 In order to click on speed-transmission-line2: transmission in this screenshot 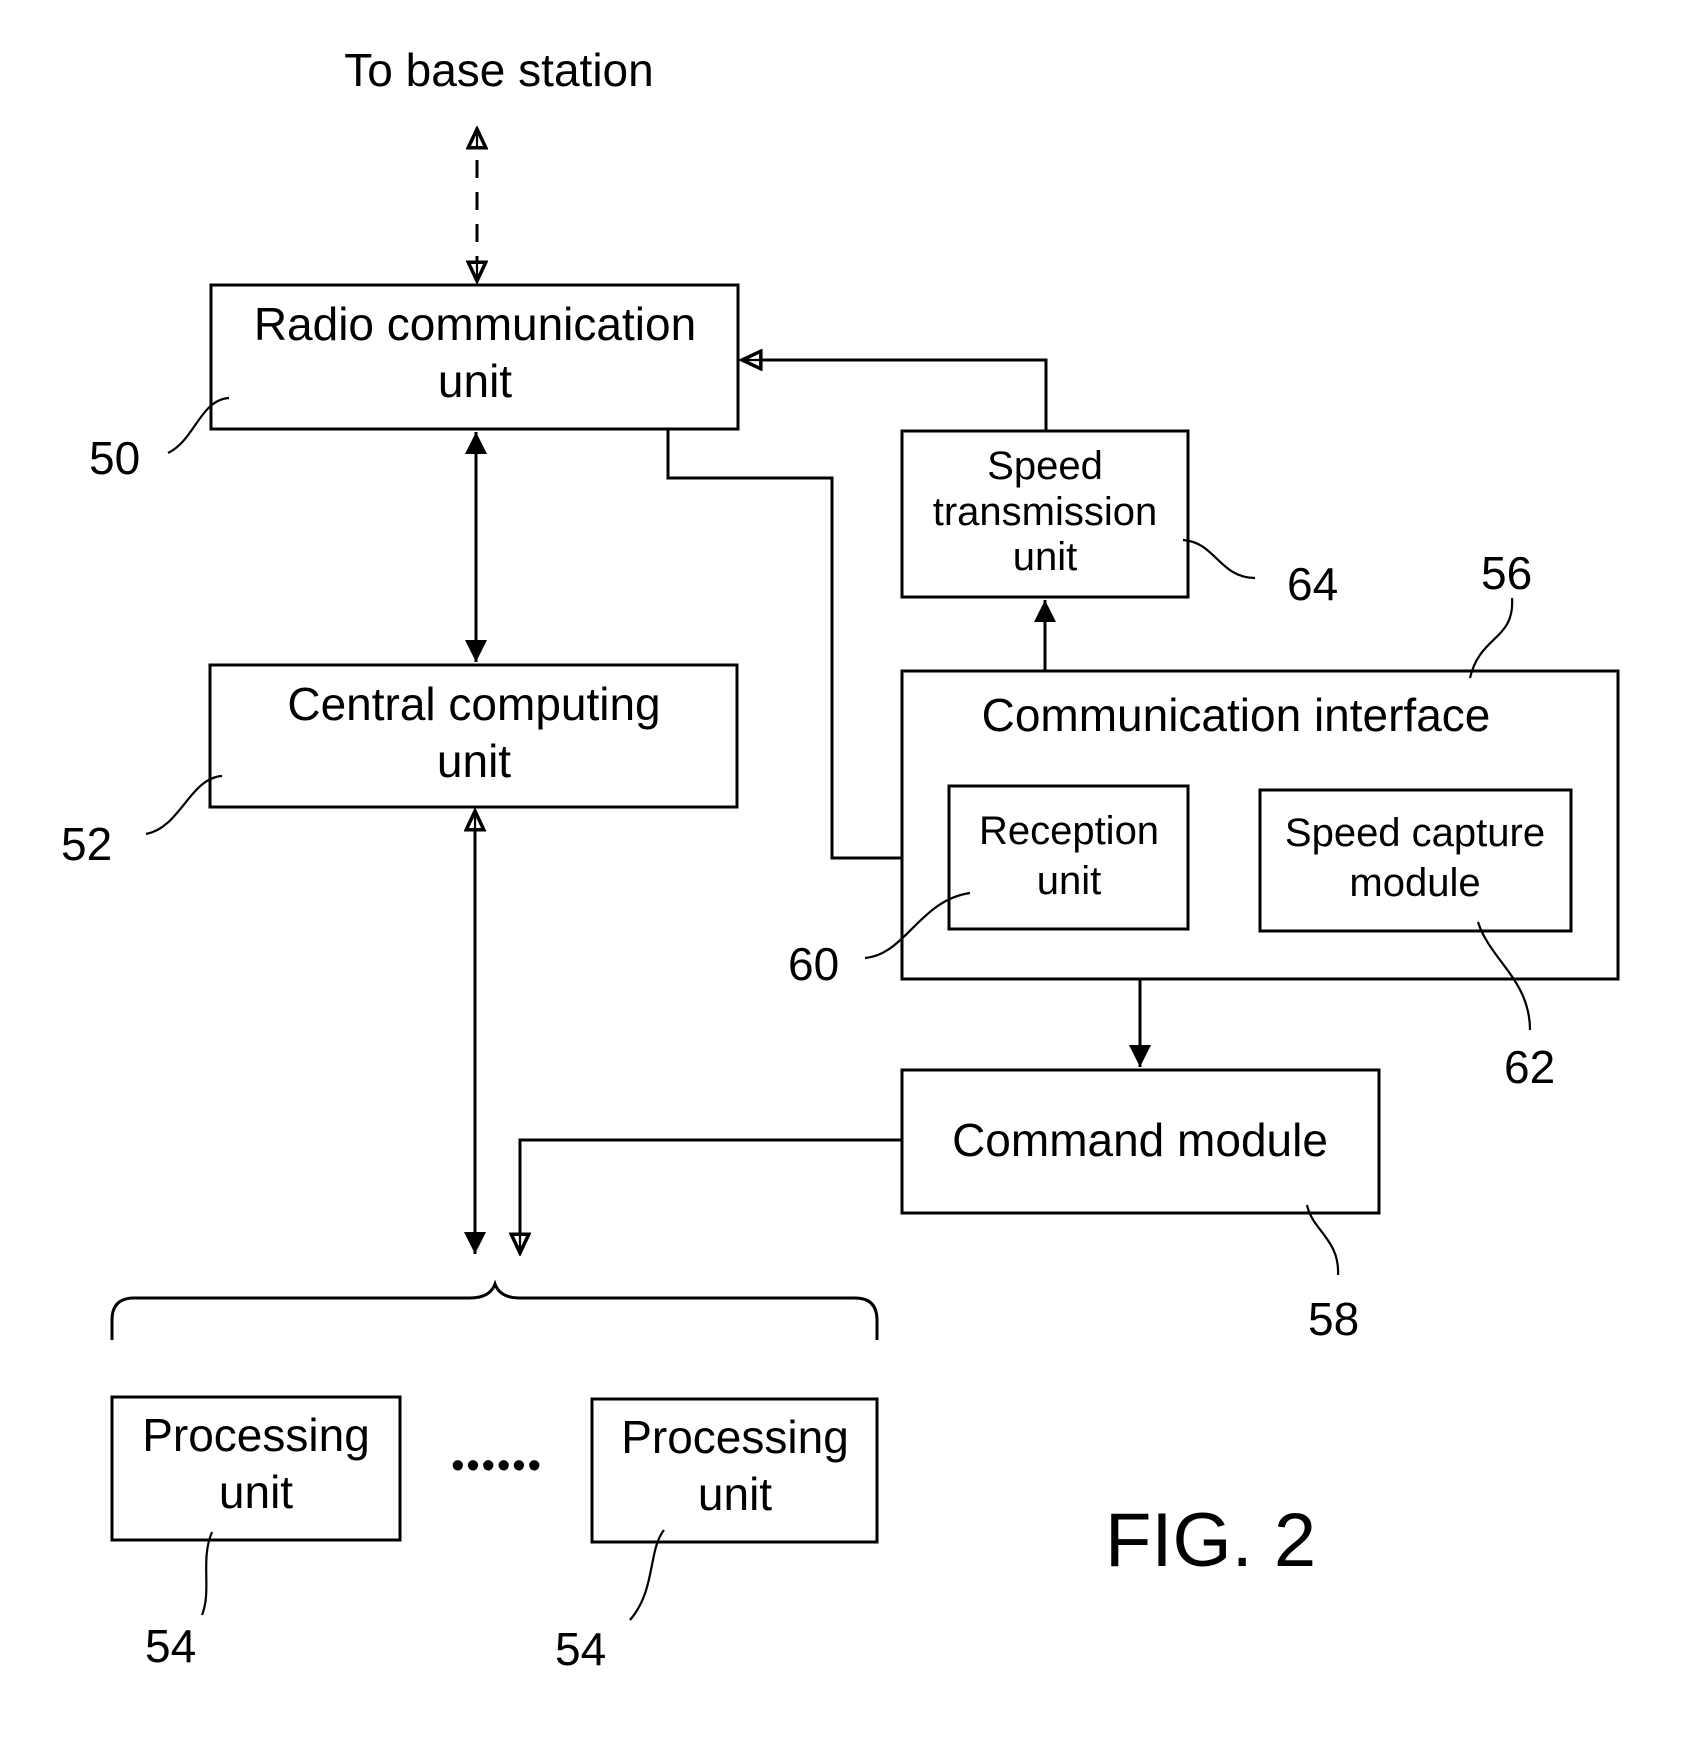, I will do `click(1045, 512)`.